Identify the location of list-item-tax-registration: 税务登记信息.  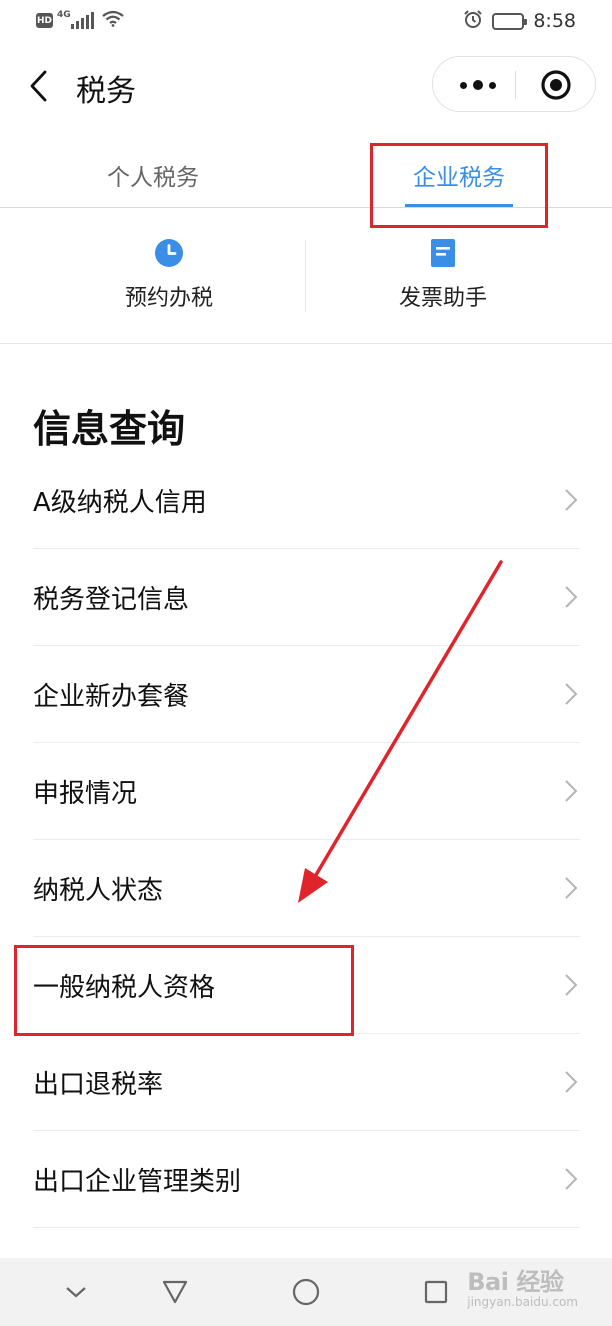
(306, 597).